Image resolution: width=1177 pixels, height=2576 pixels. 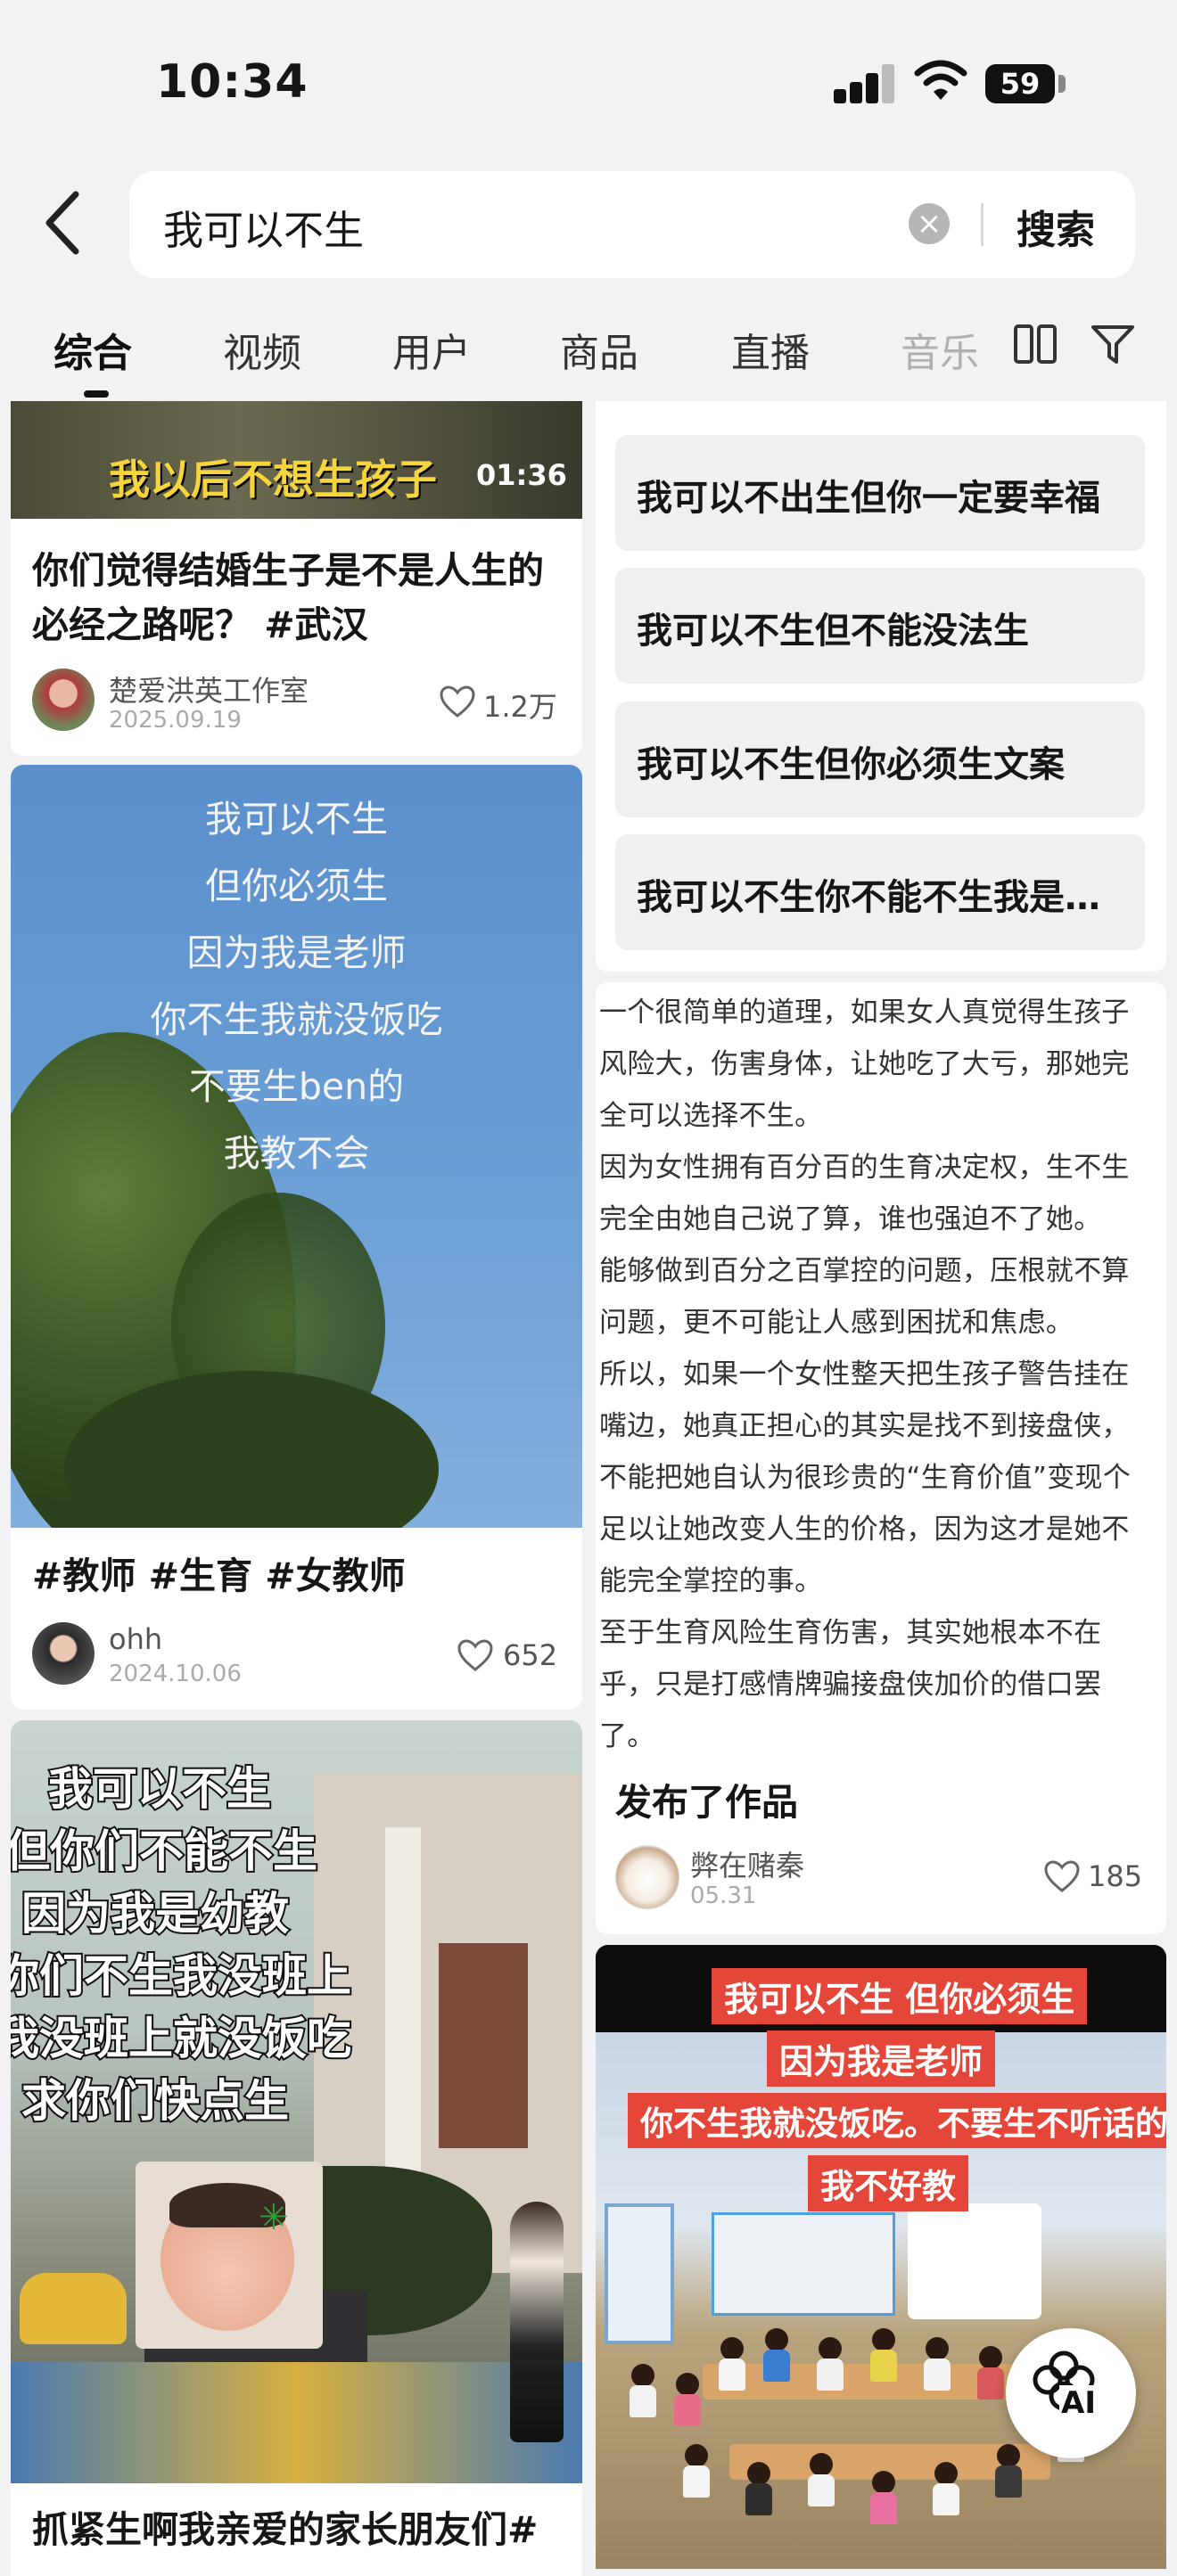 I want to click on battery-cap, so click(x=1062, y=84).